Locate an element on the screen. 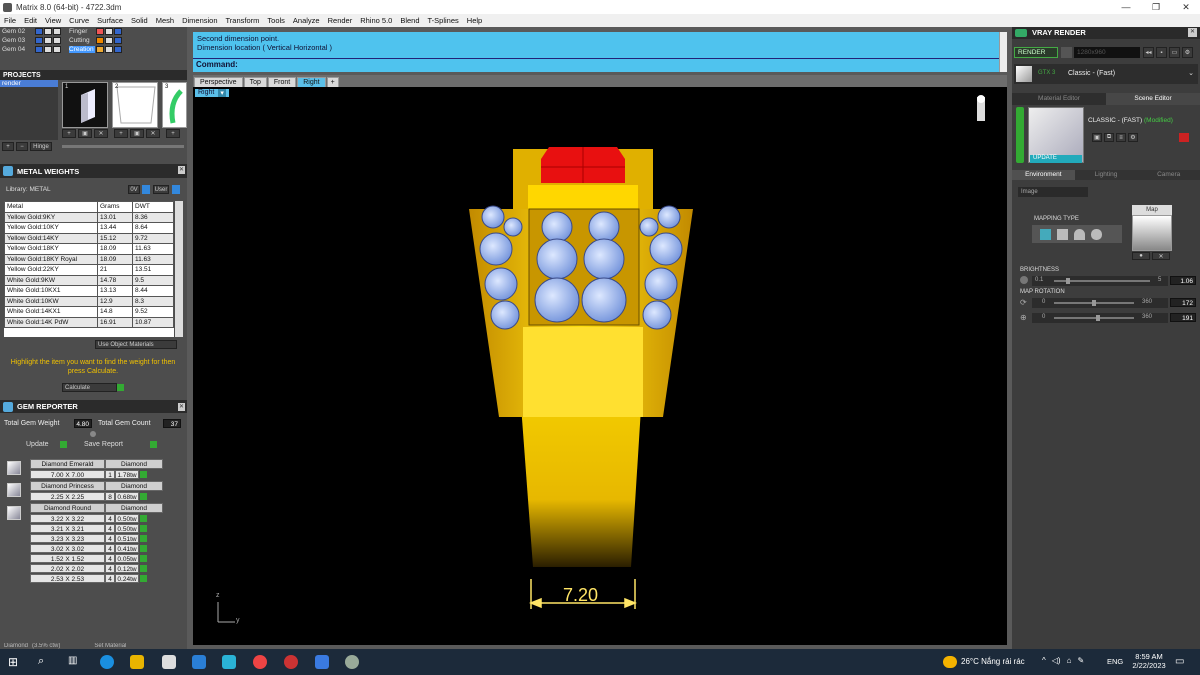 The height and width of the screenshot is (675, 1200). menu-dimension: Dimension is located at coordinates (199, 20).